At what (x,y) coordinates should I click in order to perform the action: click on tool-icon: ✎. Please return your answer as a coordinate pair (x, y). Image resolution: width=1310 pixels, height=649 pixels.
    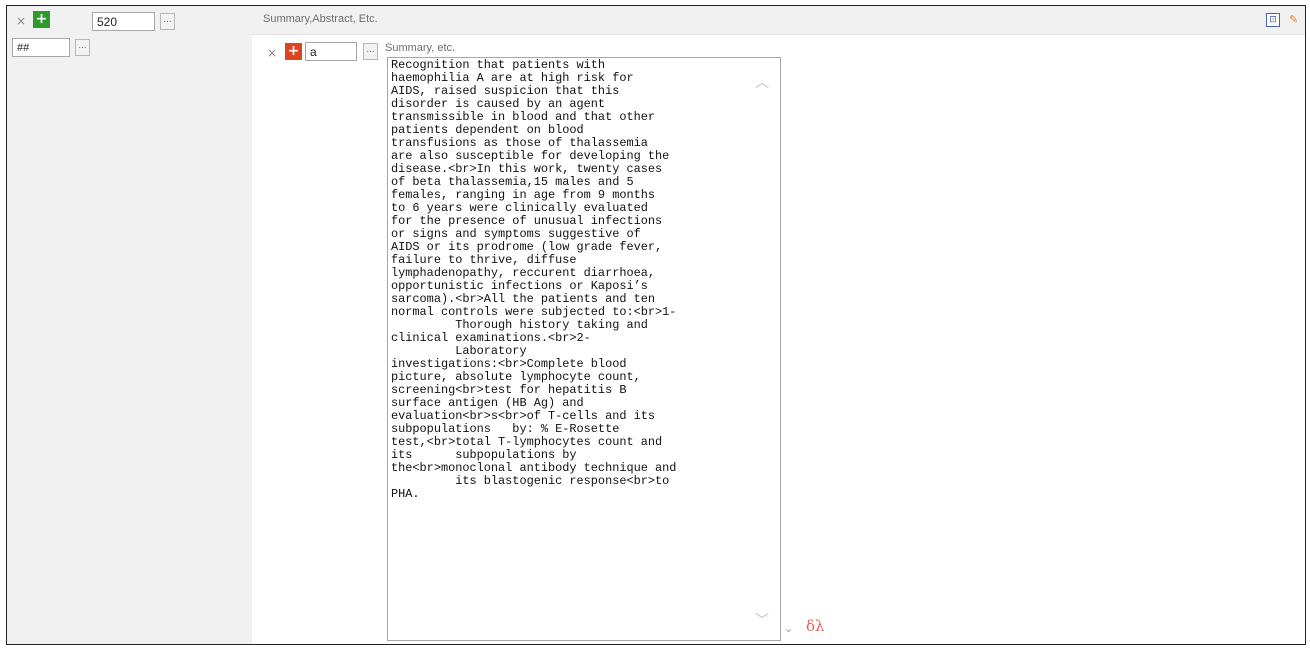
    Looking at the image, I should click on (1297, 20).